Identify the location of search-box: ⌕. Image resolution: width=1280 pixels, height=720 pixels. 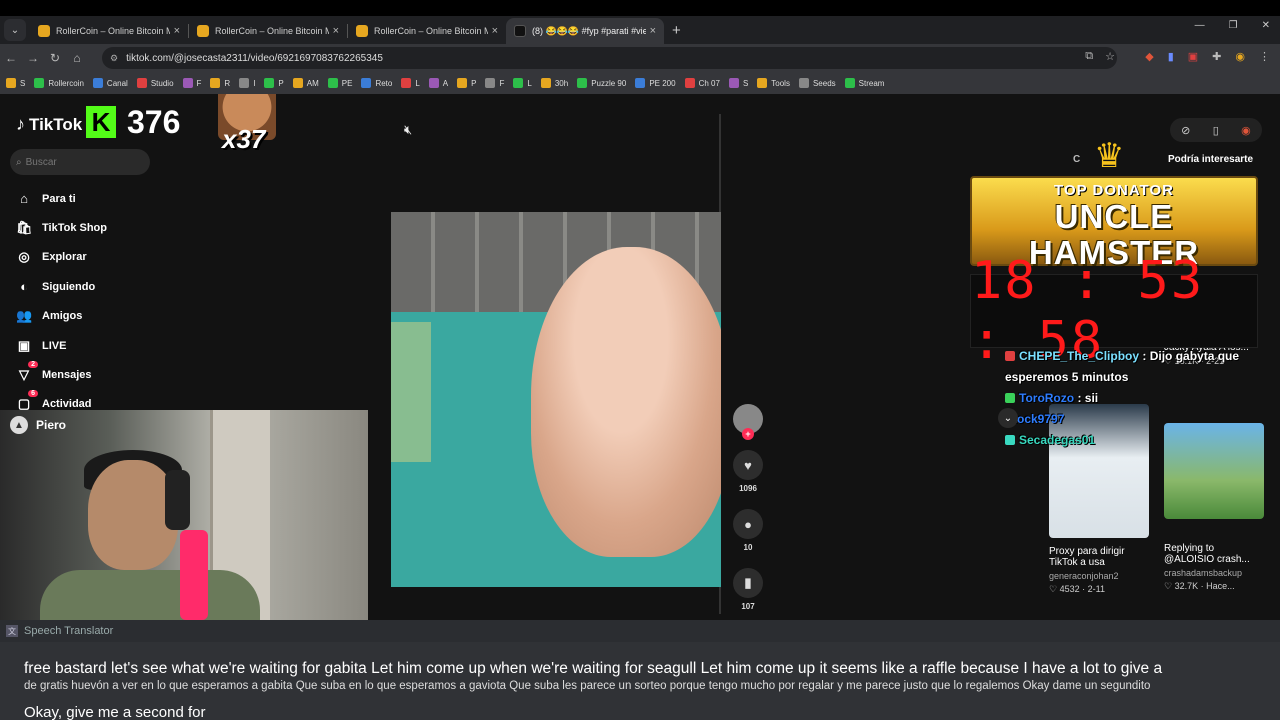
(80, 162).